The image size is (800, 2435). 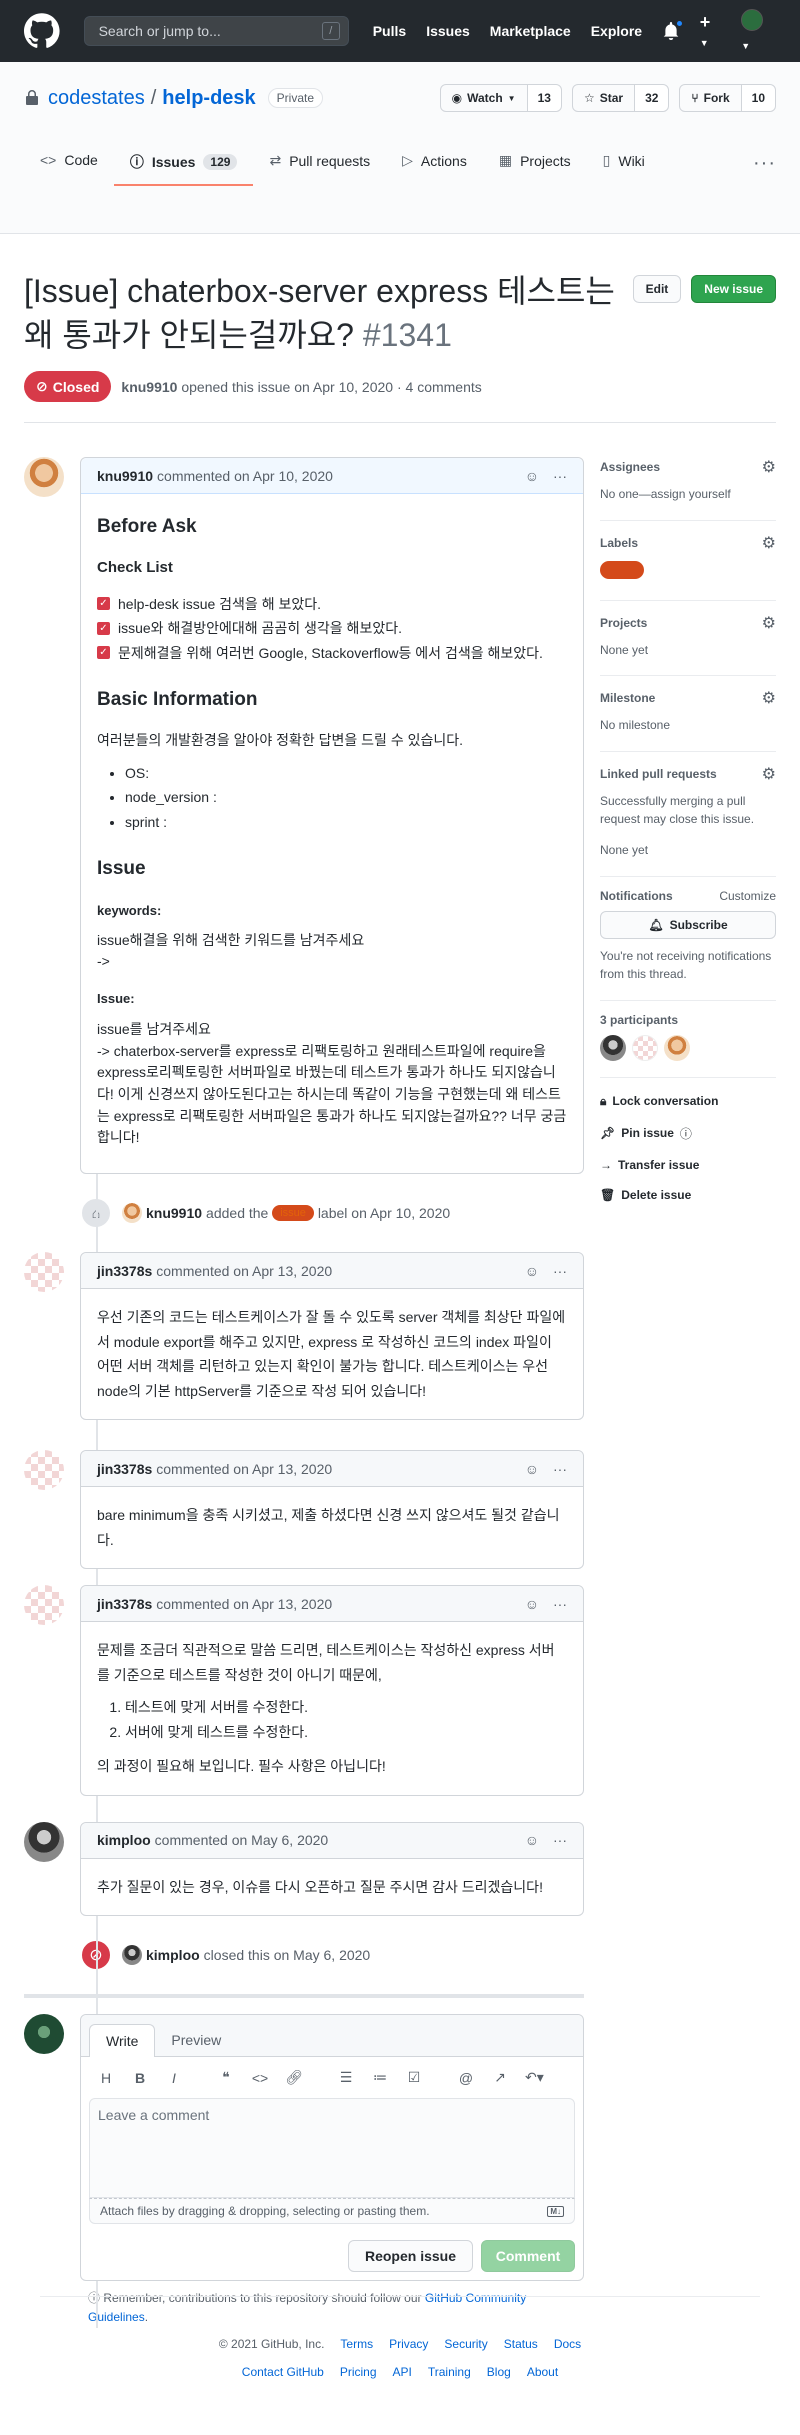 I want to click on tab-actions: ▷ Actions, so click(x=434, y=163).